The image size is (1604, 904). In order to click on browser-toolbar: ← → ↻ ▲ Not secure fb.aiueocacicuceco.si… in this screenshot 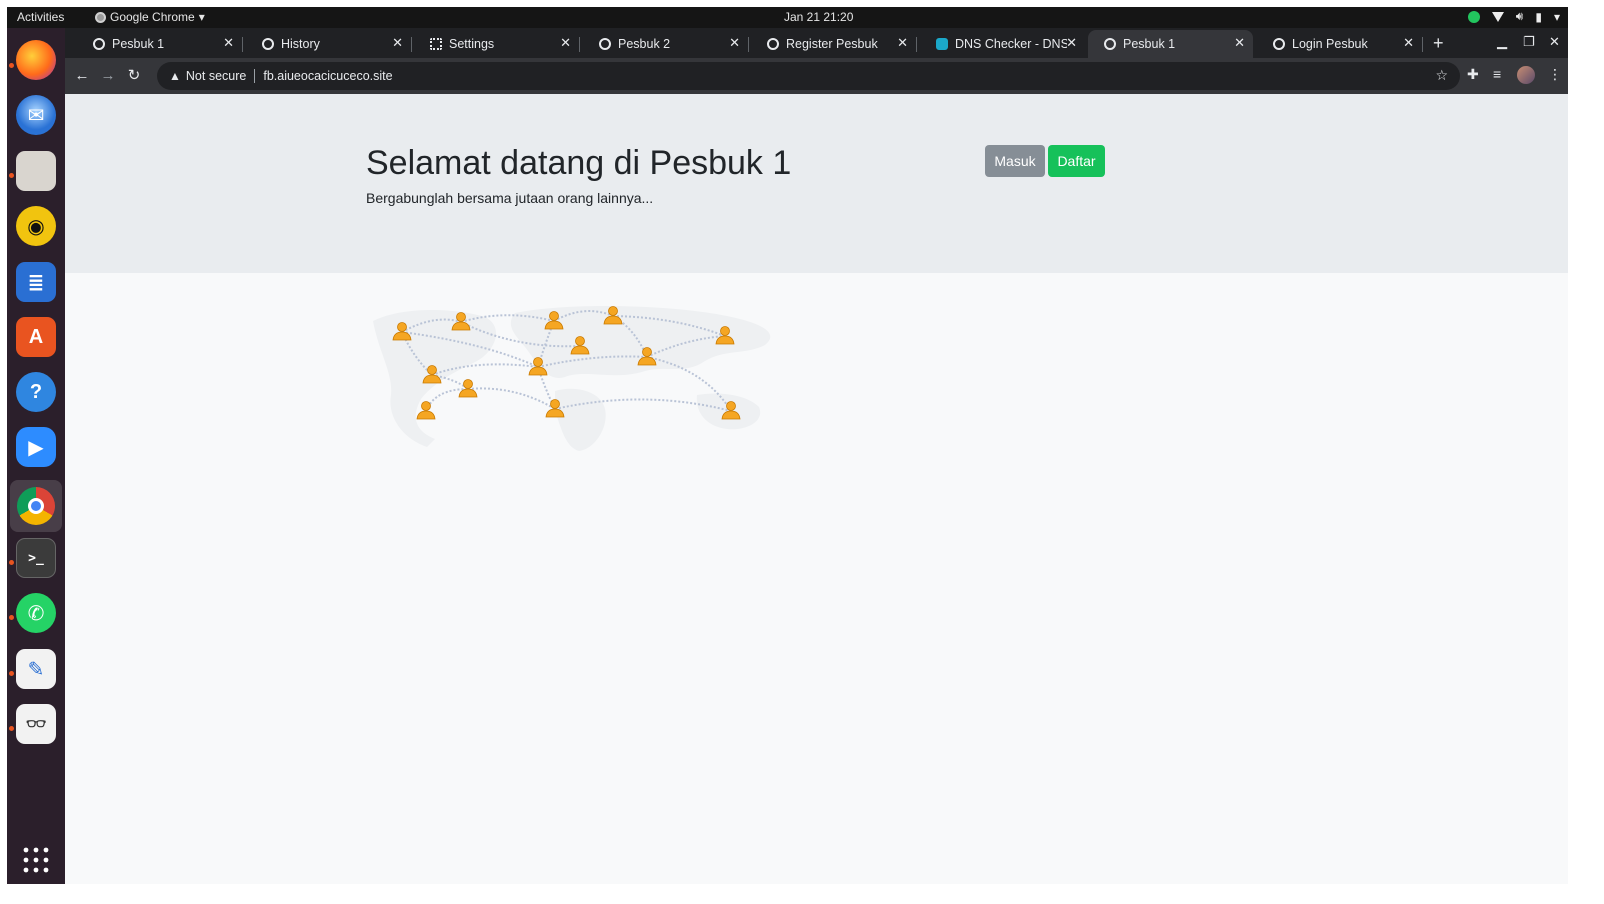, I will do `click(816, 76)`.